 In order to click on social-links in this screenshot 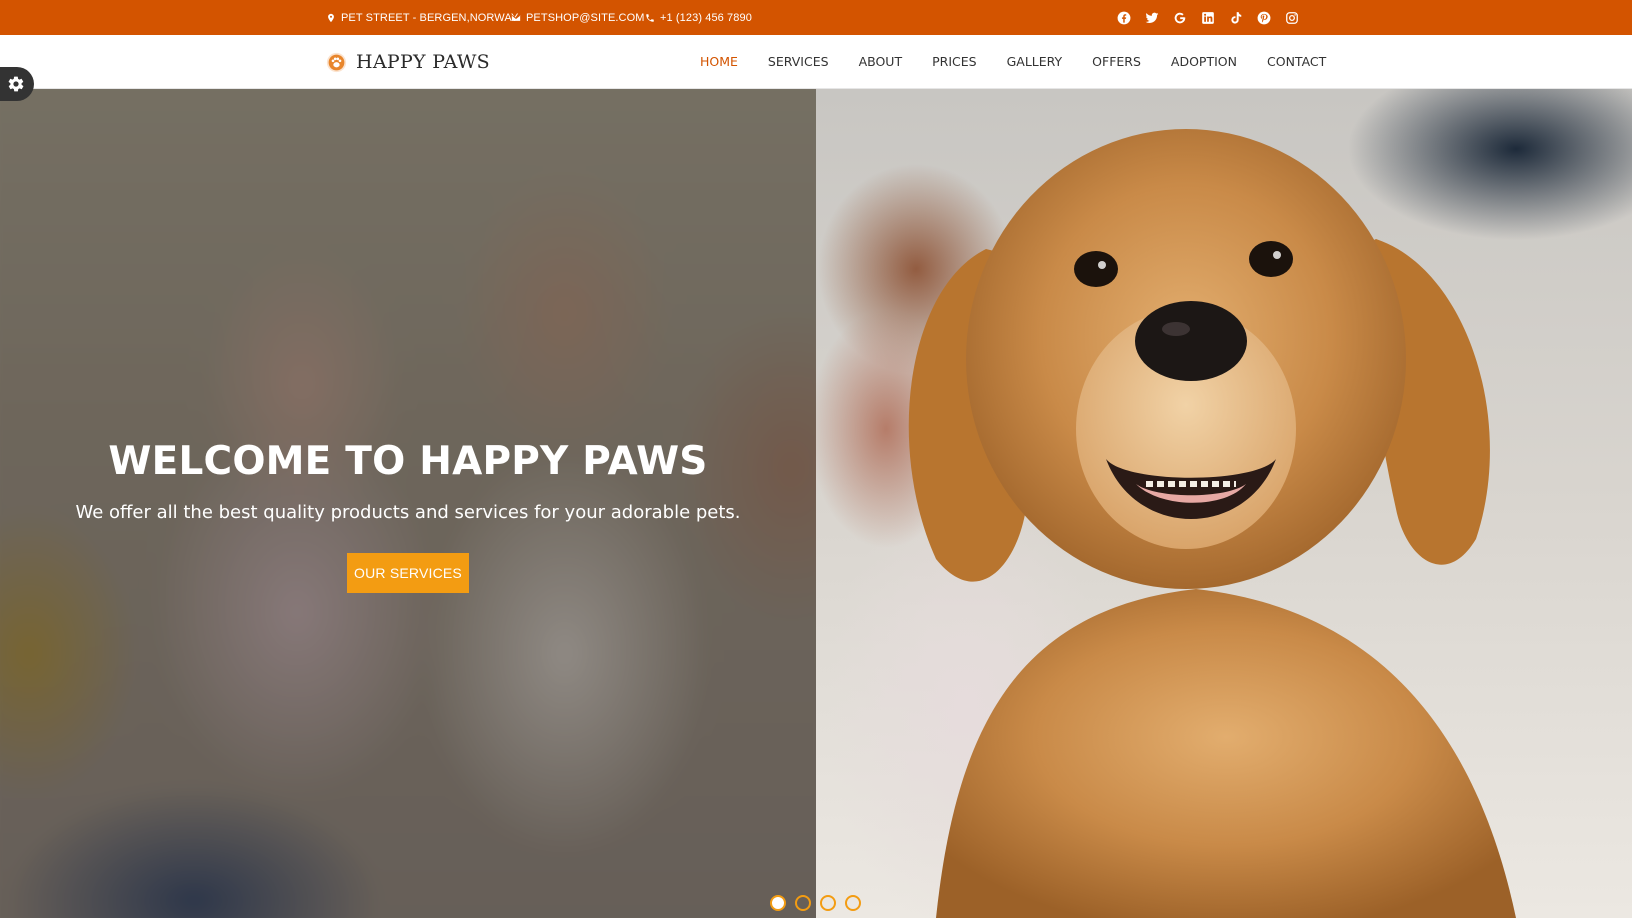, I will do `click(1207, 17)`.